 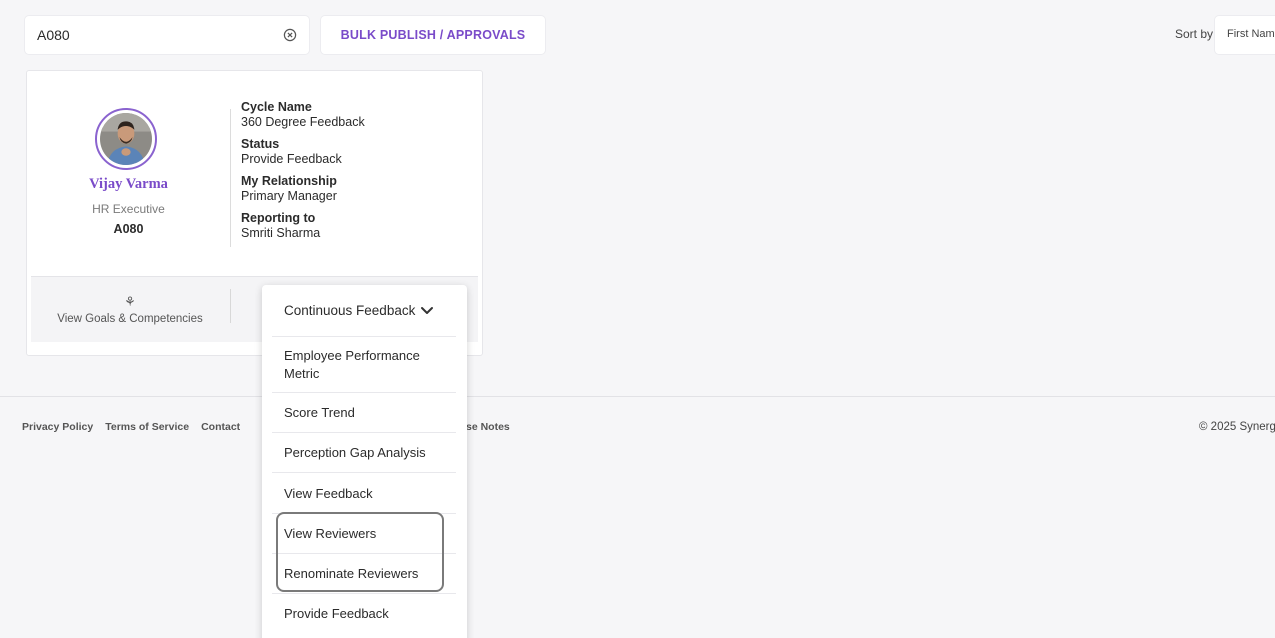 I want to click on status-value: Provide Feedback, so click(x=291, y=159).